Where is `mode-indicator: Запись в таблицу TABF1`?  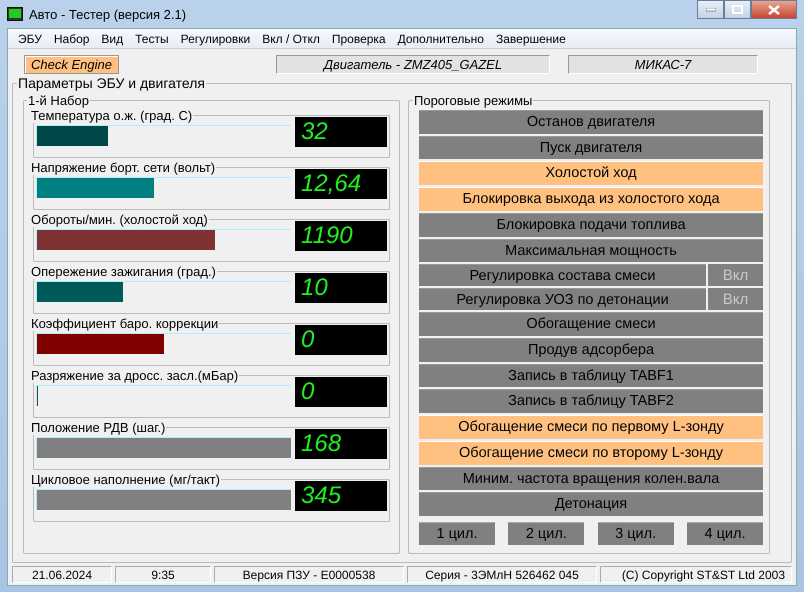 mode-indicator: Запись в таблицу TABF1 is located at coordinates (591, 376).